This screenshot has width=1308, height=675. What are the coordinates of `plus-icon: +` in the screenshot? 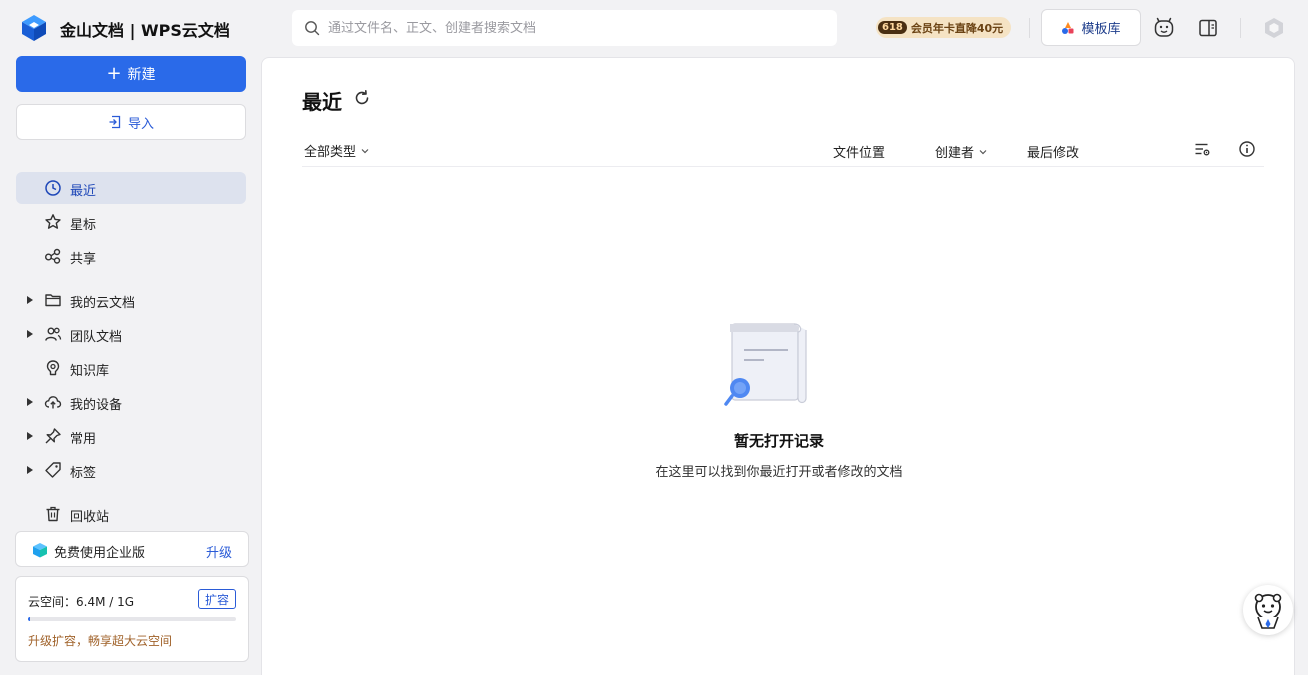 It's located at (114, 73).